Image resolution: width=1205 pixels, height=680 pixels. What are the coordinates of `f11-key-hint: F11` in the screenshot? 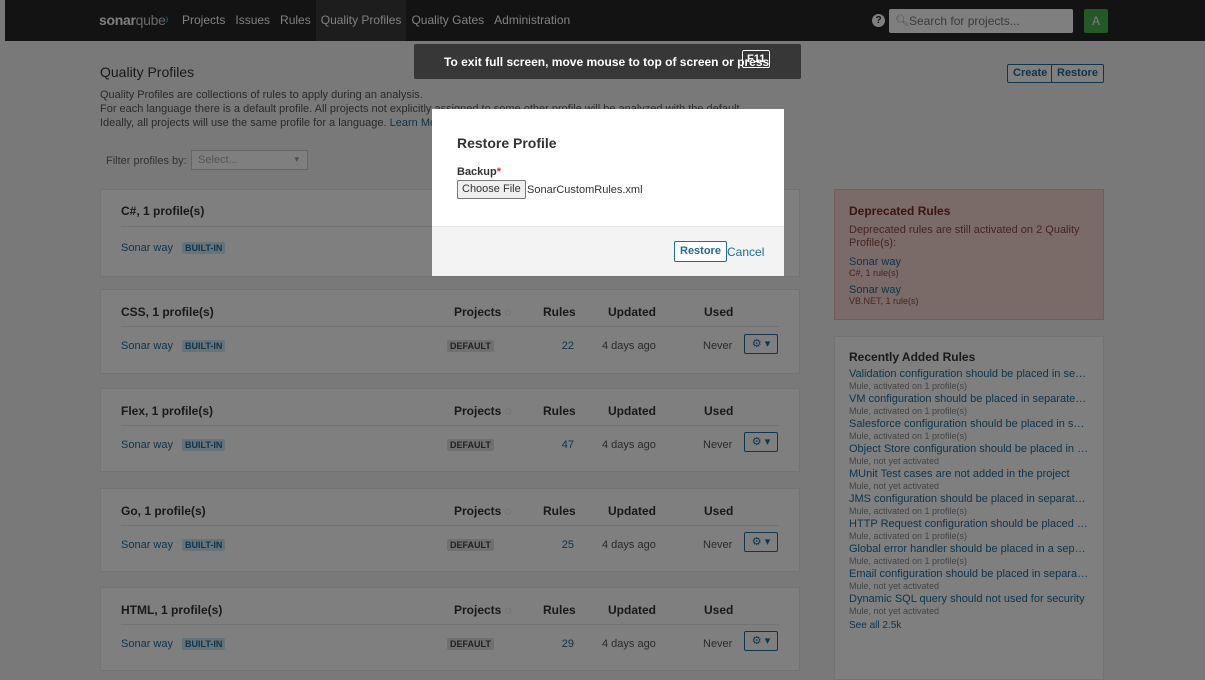 It's located at (756, 59).